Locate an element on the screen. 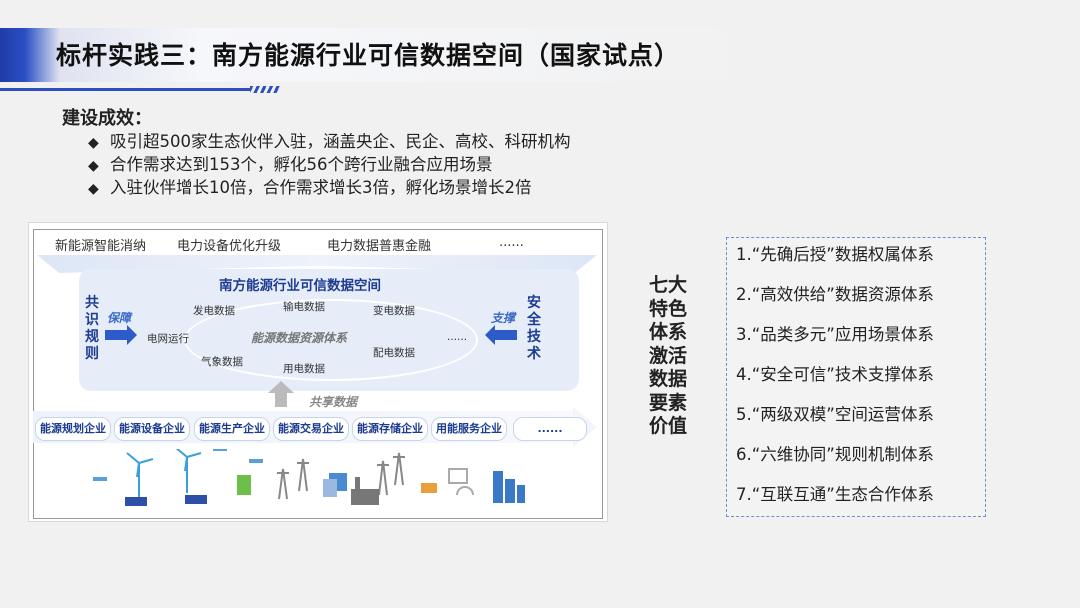 The image size is (1080, 608). data-node: 配电数据 is located at coordinates (394, 353).